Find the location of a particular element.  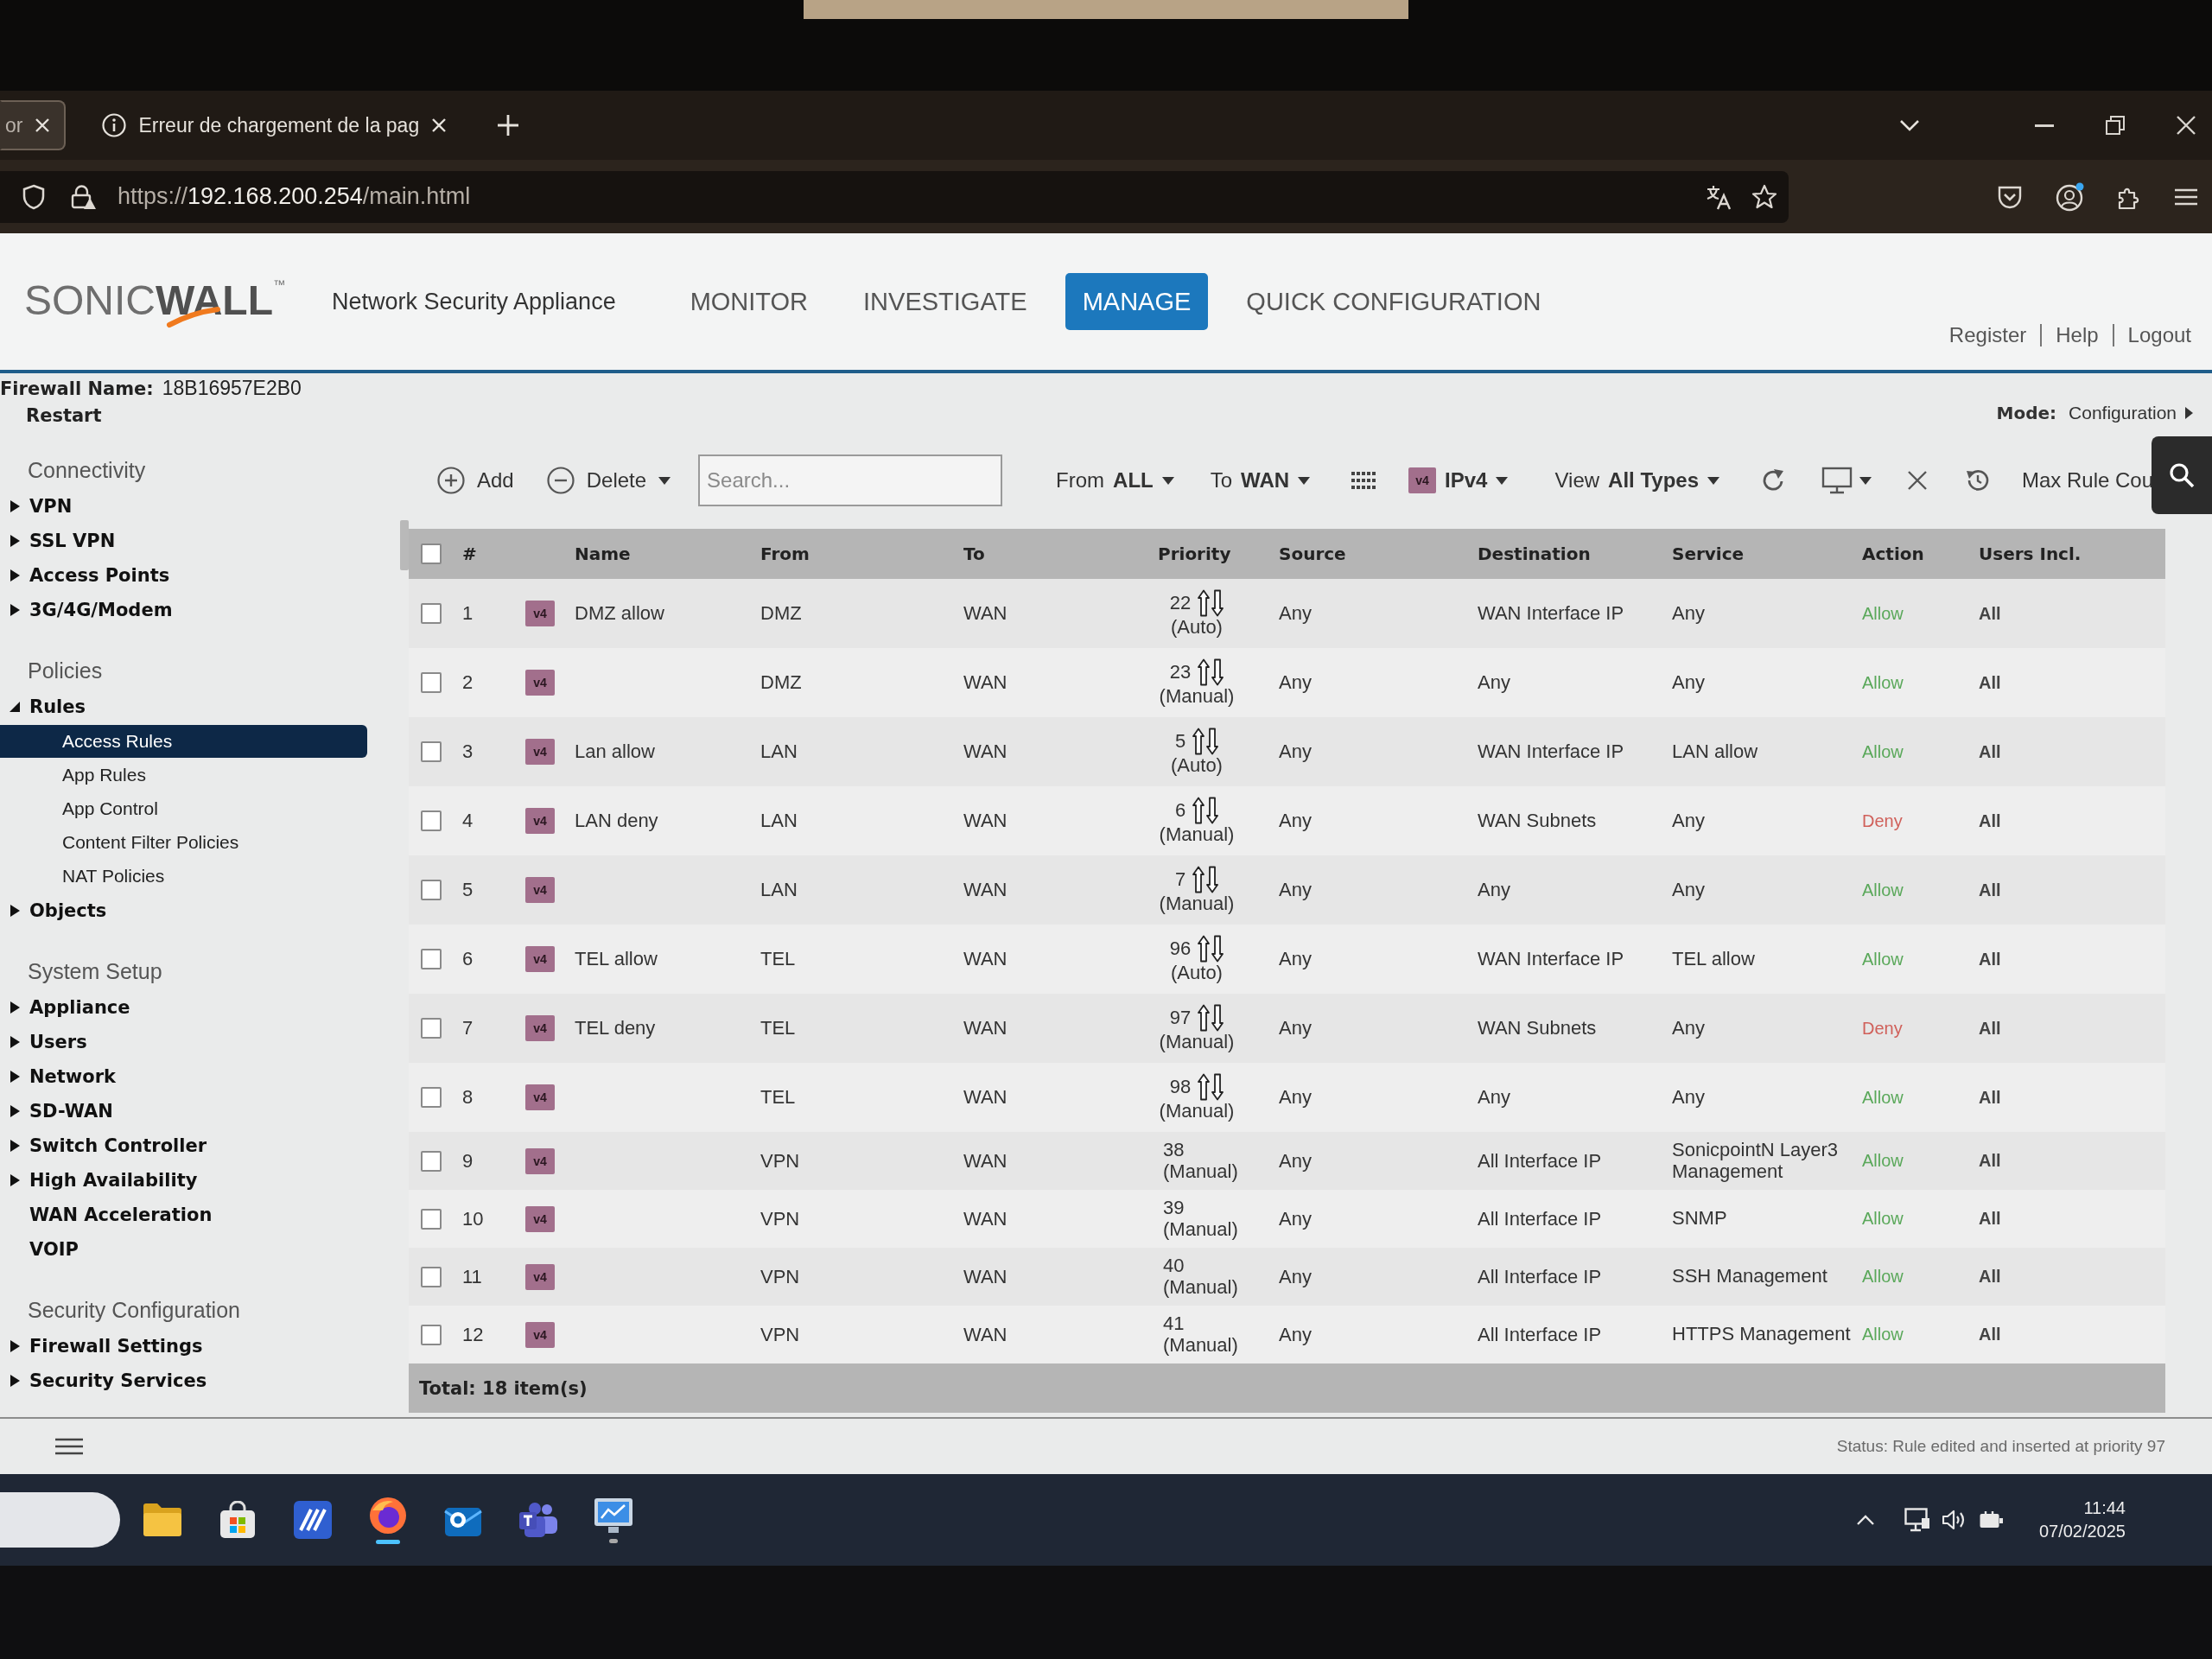

pouch-icon is located at coordinates (2010, 196).